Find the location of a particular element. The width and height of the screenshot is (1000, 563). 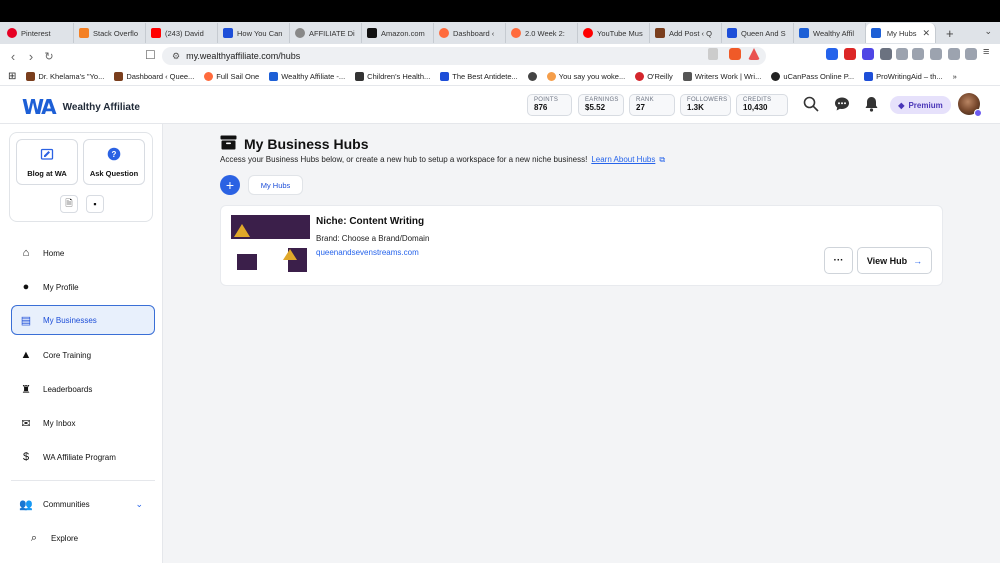

browser-tab: Stack Overflo is located at coordinates (110, 33).